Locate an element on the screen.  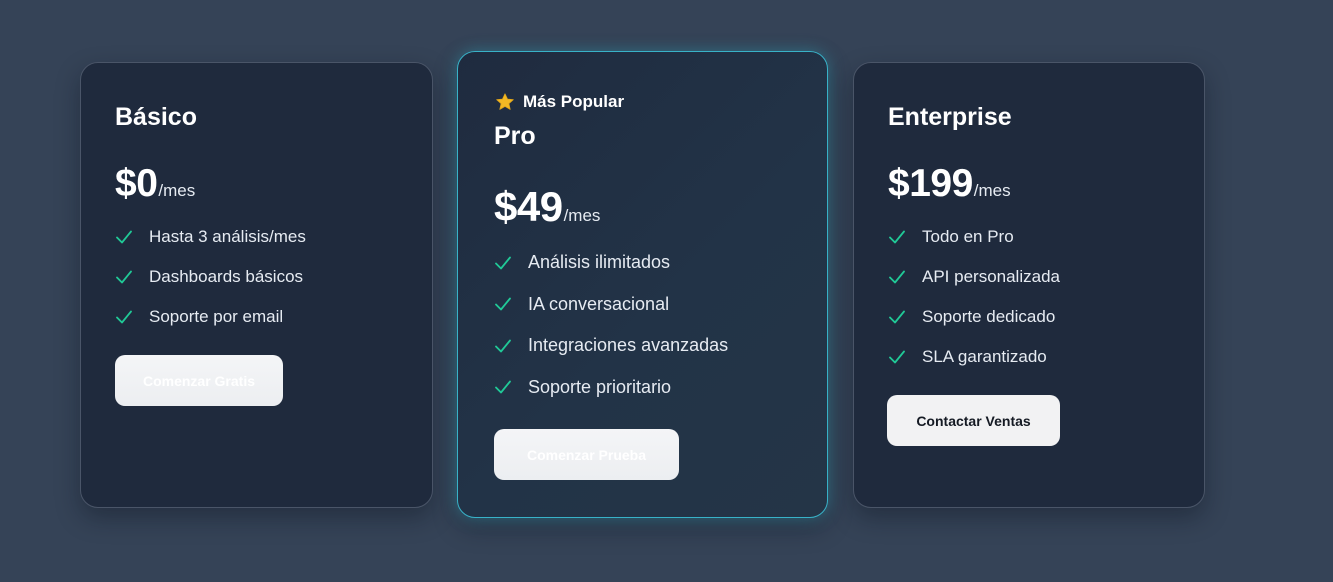
feature-item: Hasta 3 análisis/mes is located at coordinates (210, 237).